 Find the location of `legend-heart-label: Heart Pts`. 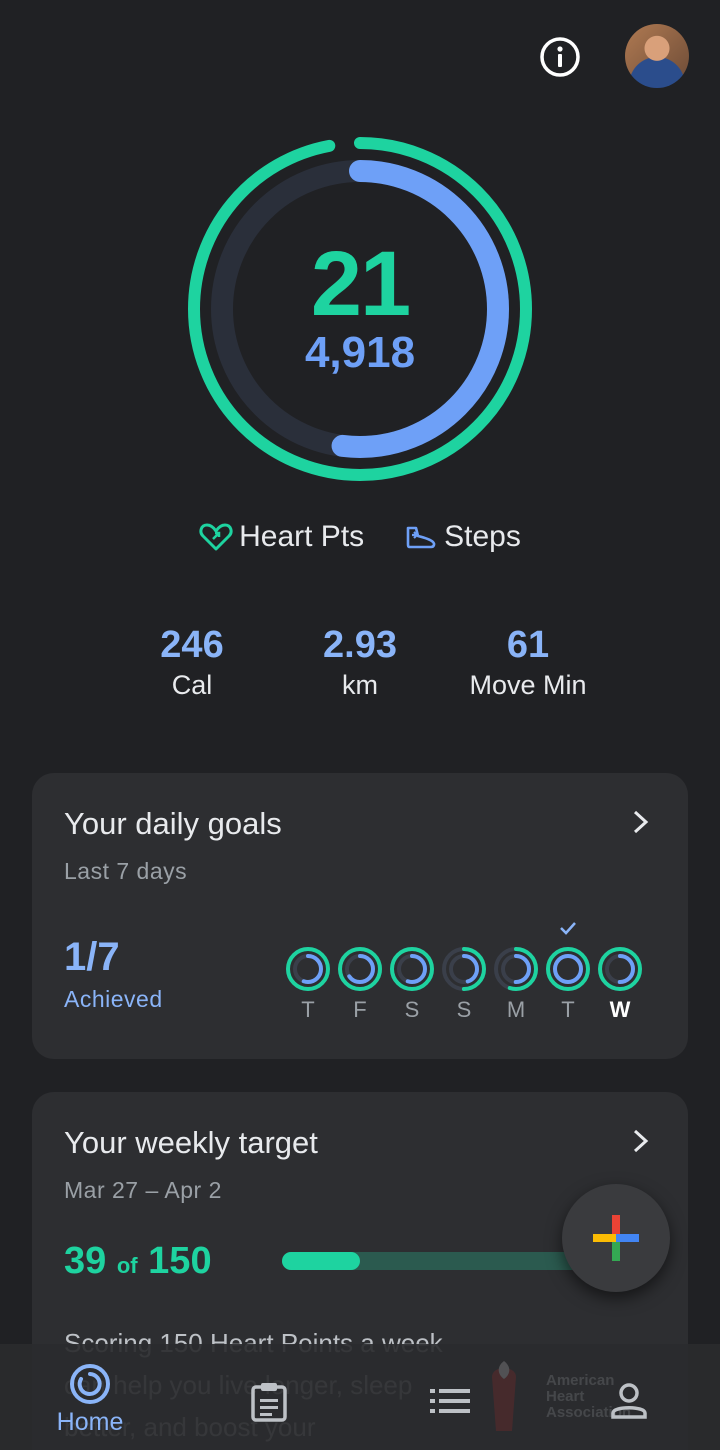

legend-heart-label: Heart Pts is located at coordinates (302, 536).